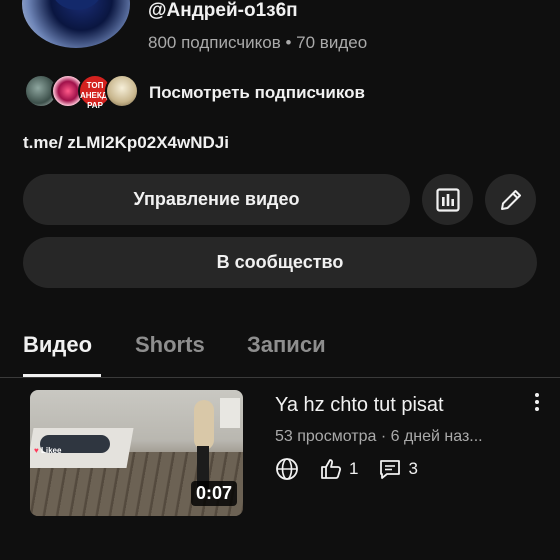 The height and width of the screenshot is (560, 560). I want to click on more-vert-icon, so click(537, 404).